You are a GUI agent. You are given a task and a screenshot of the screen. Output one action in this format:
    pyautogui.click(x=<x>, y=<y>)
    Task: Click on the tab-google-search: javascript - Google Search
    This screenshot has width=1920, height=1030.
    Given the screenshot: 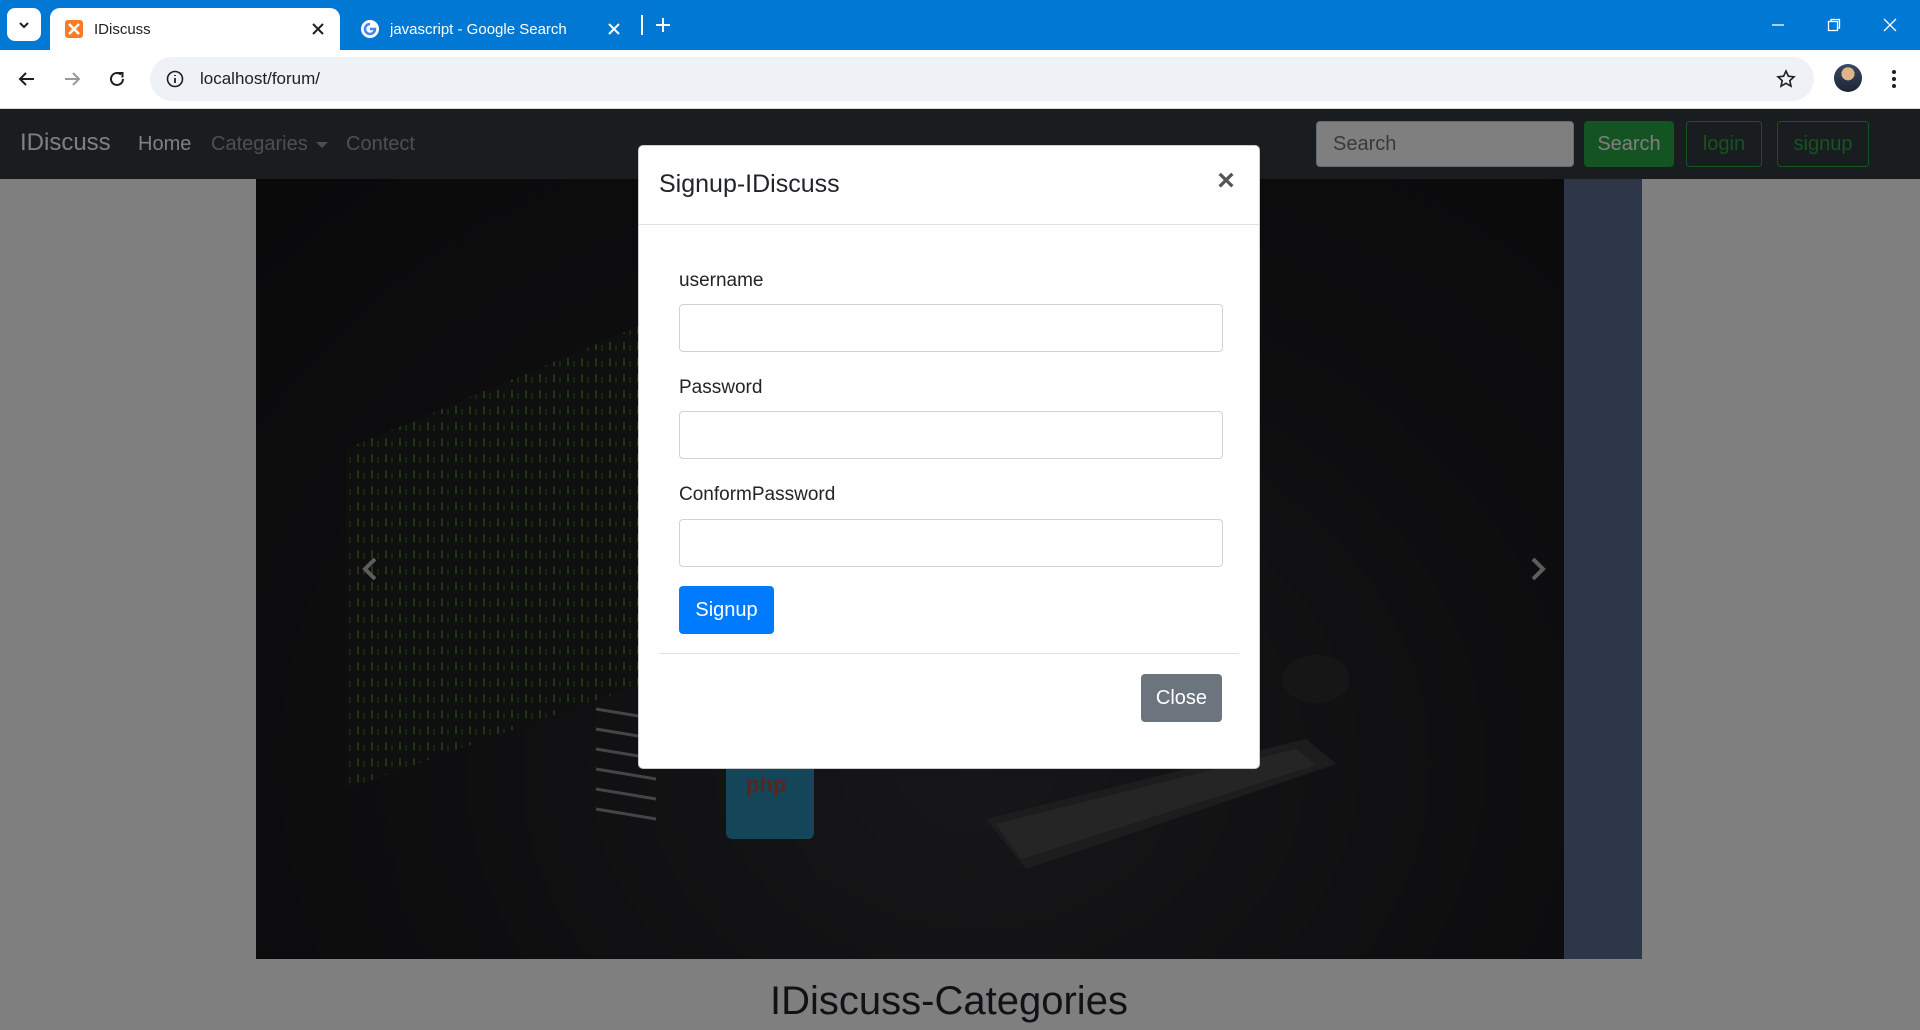 What is the action you would take?
    pyautogui.click(x=491, y=29)
    